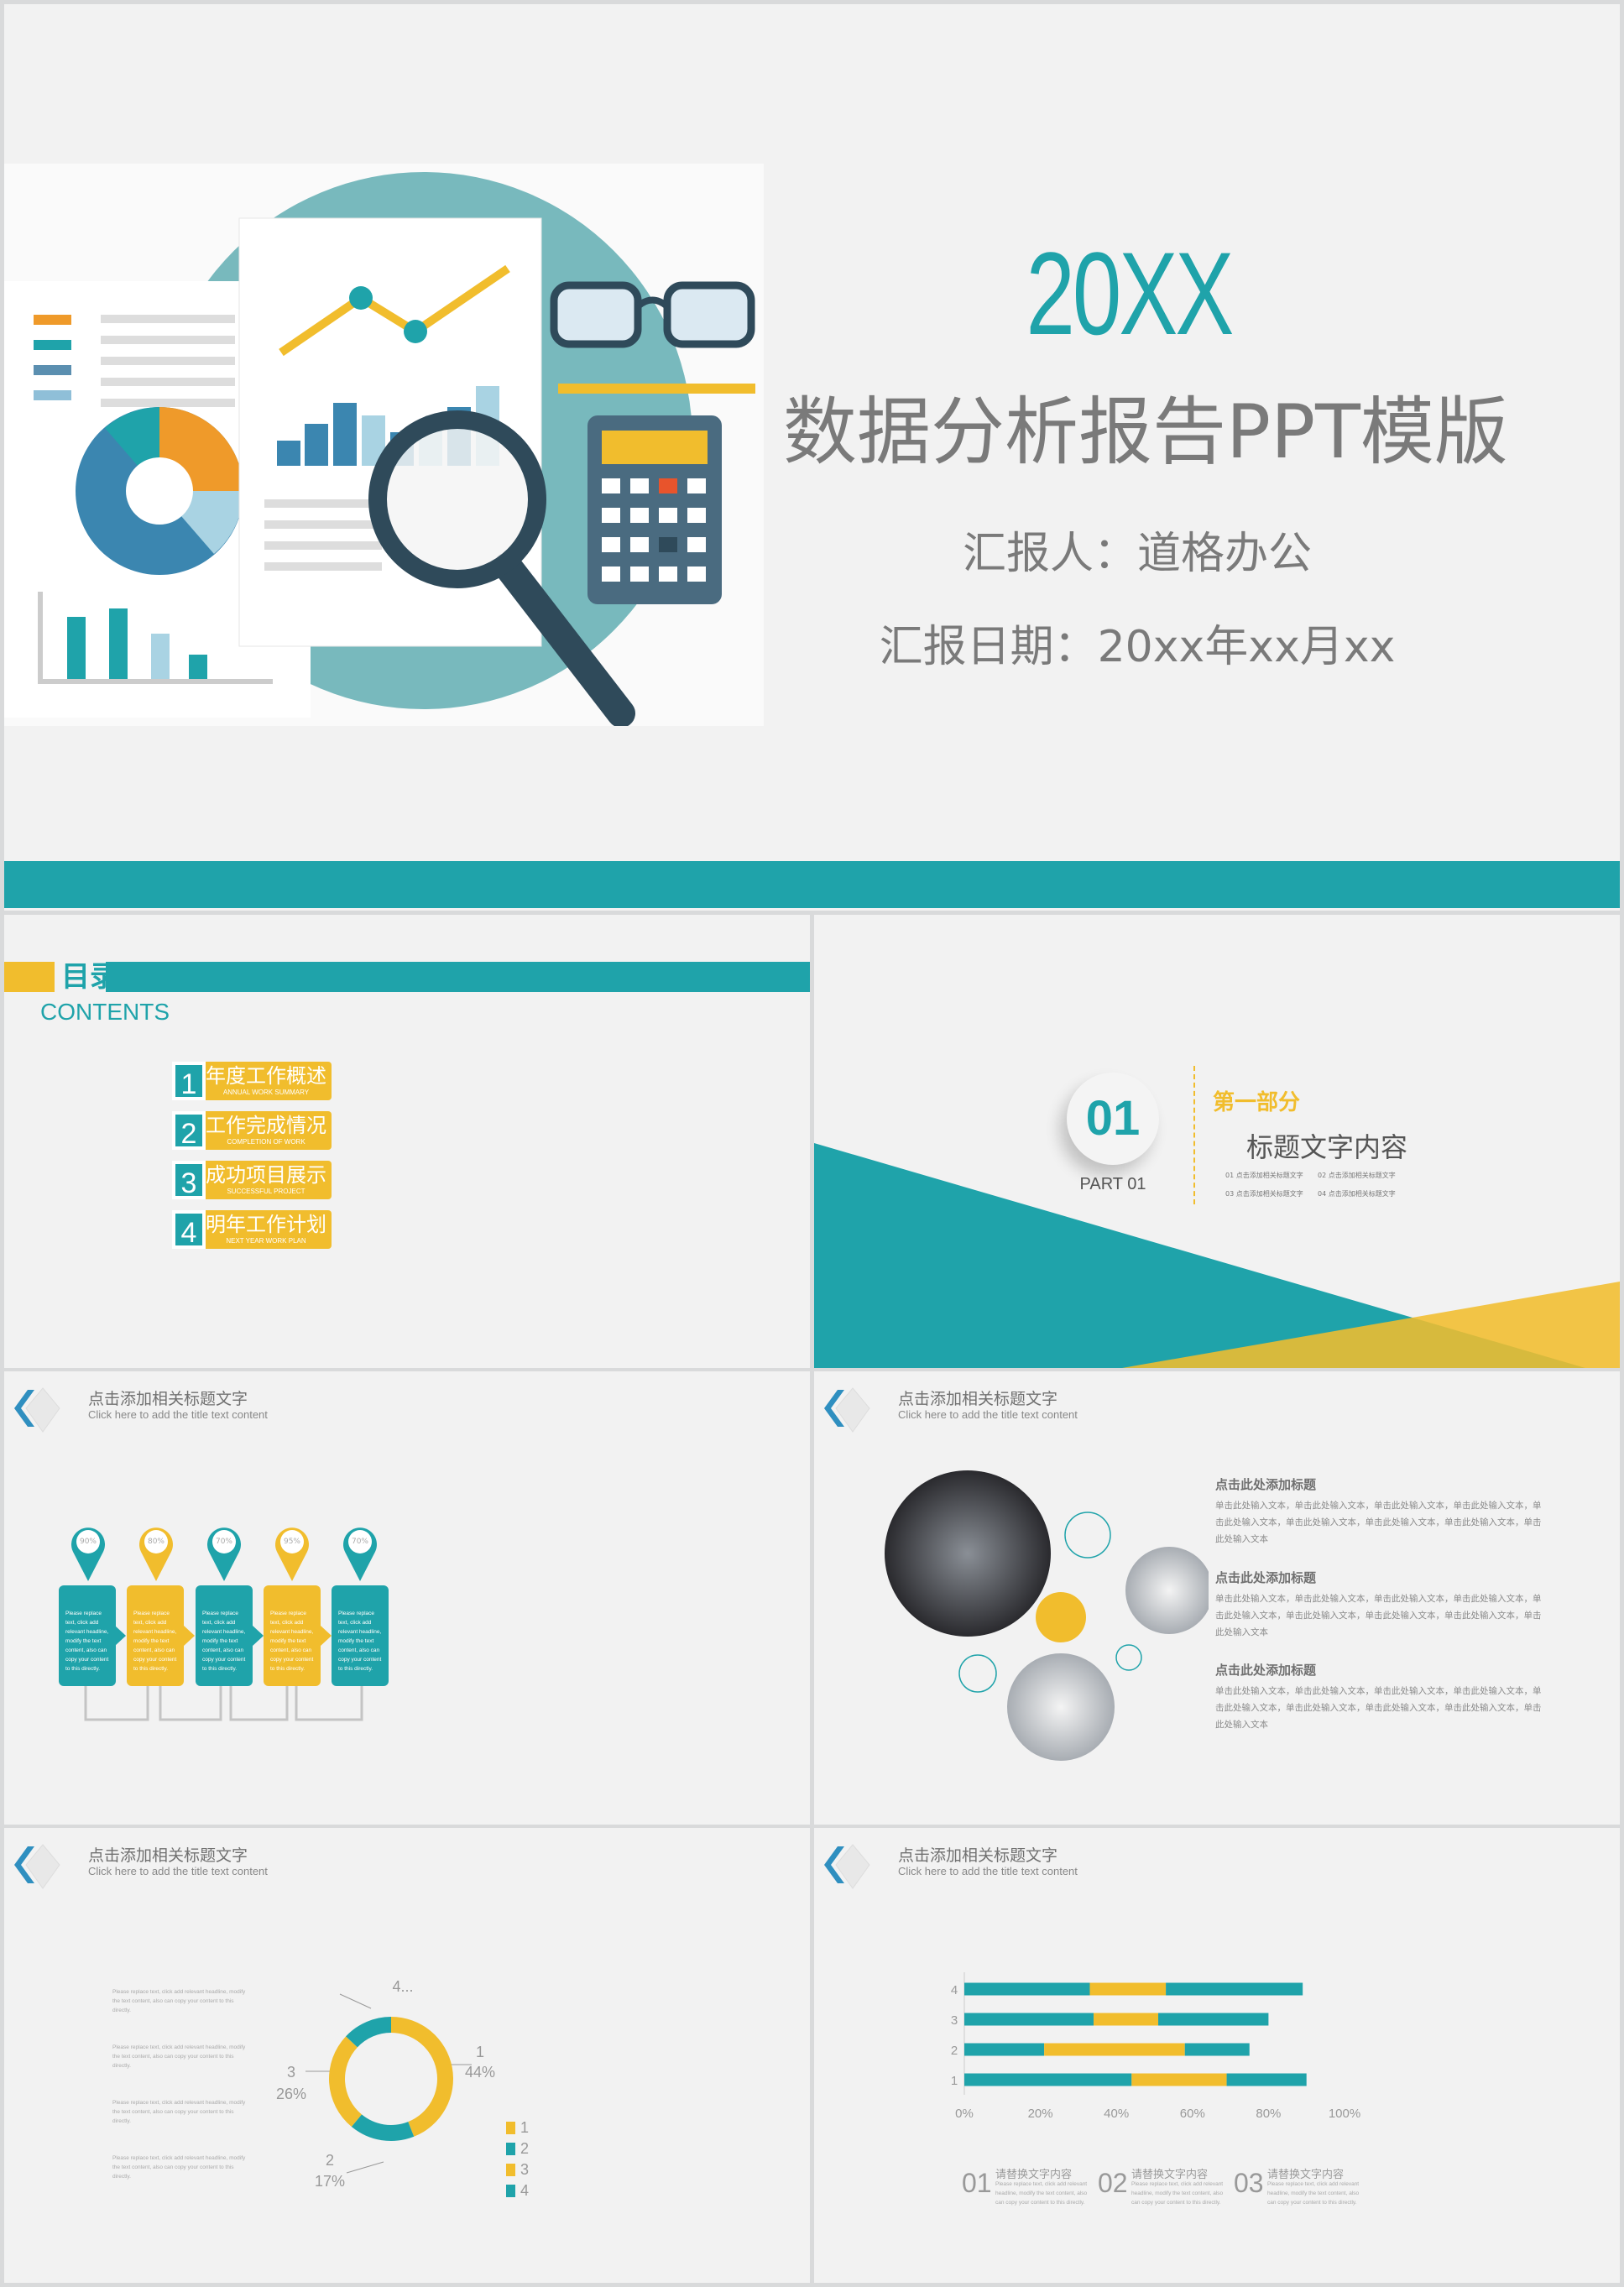  What do you see at coordinates (1167, 1591) in the screenshot?
I see `desk-photo` at bounding box center [1167, 1591].